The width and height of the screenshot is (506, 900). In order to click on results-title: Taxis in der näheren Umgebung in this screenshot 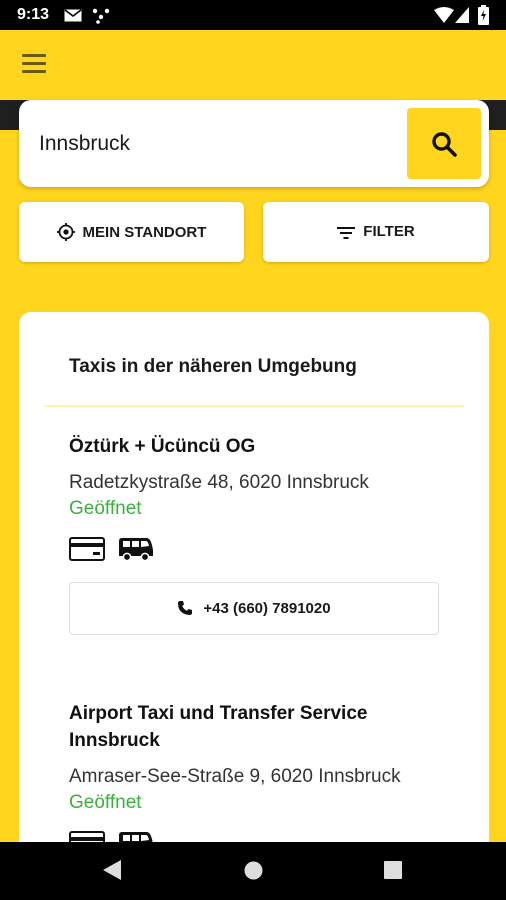, I will do `click(213, 366)`.